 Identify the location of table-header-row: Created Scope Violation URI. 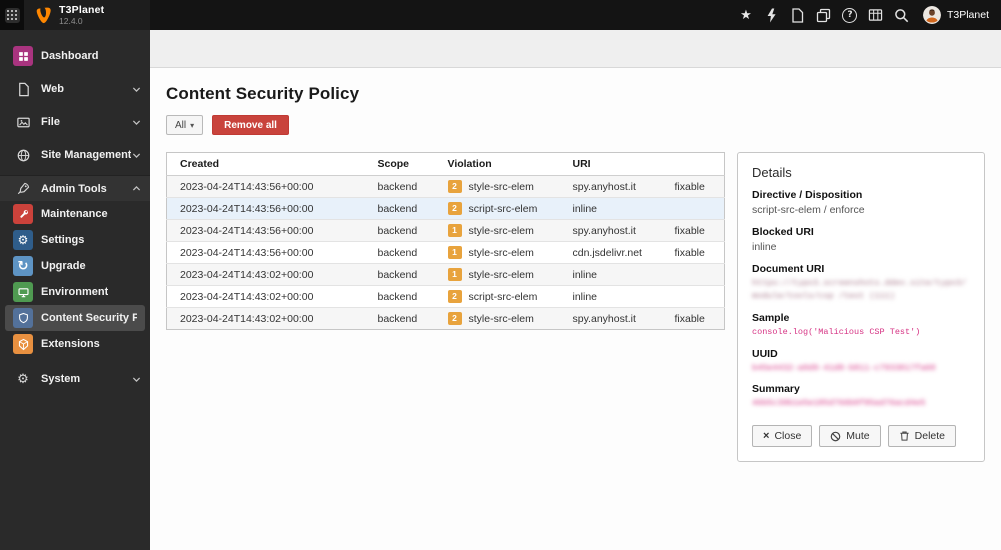
(445, 164).